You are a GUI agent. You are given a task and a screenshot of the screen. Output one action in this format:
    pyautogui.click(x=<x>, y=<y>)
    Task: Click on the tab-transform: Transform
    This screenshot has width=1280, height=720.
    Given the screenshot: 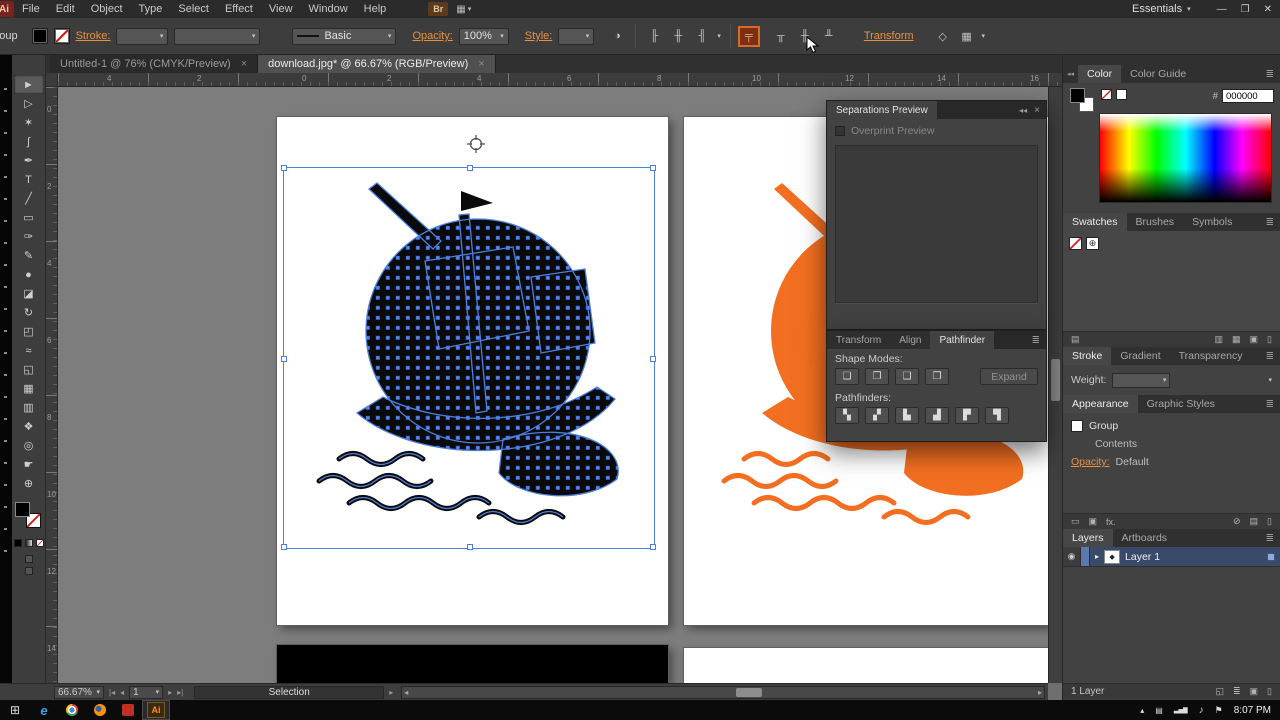 What is the action you would take?
    pyautogui.click(x=859, y=340)
    